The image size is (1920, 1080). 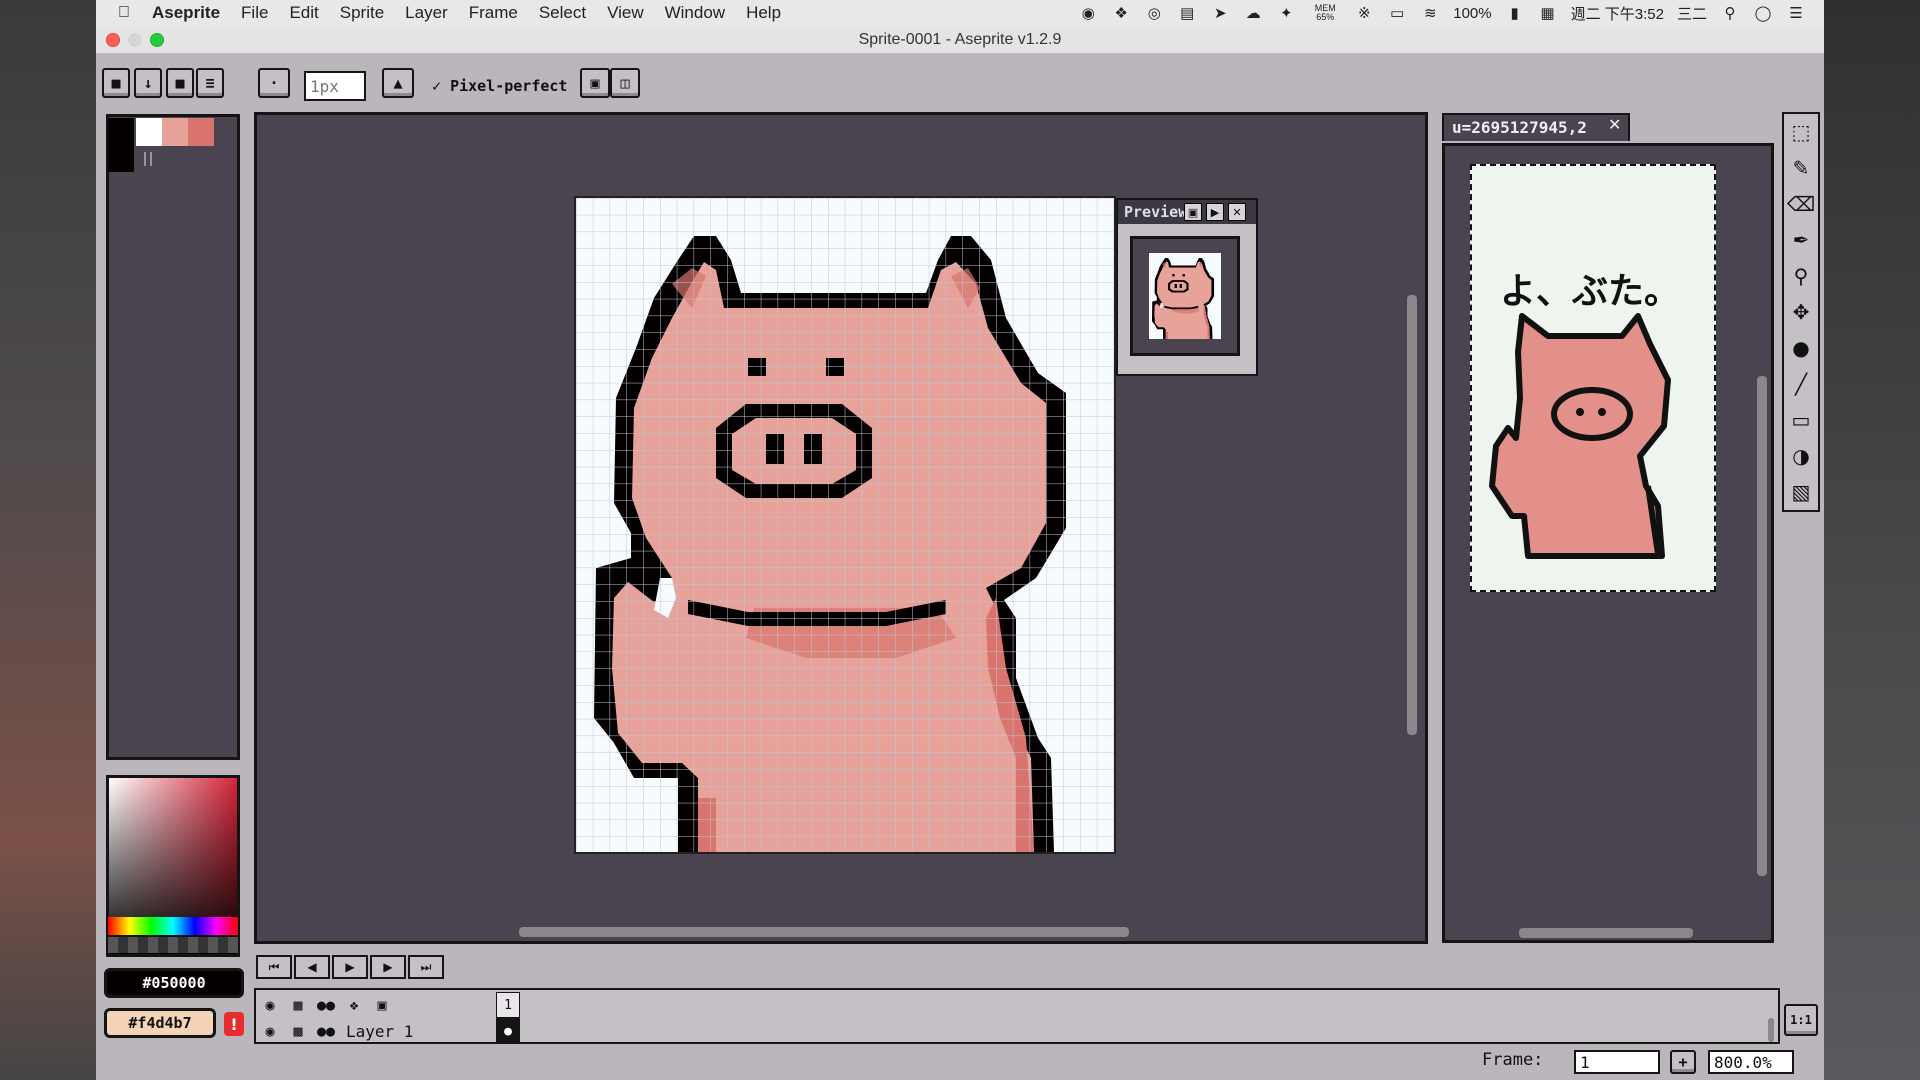 What do you see at coordinates (1692, 13) in the screenshot?
I see `input-source: 三二` at bounding box center [1692, 13].